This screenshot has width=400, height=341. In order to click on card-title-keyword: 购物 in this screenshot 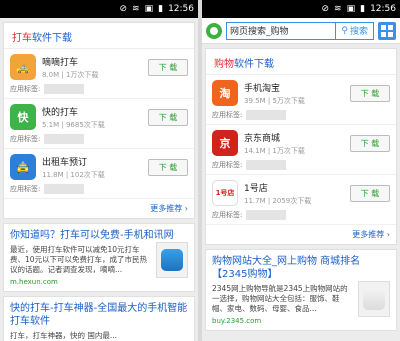, I will do `click(224, 64)`.